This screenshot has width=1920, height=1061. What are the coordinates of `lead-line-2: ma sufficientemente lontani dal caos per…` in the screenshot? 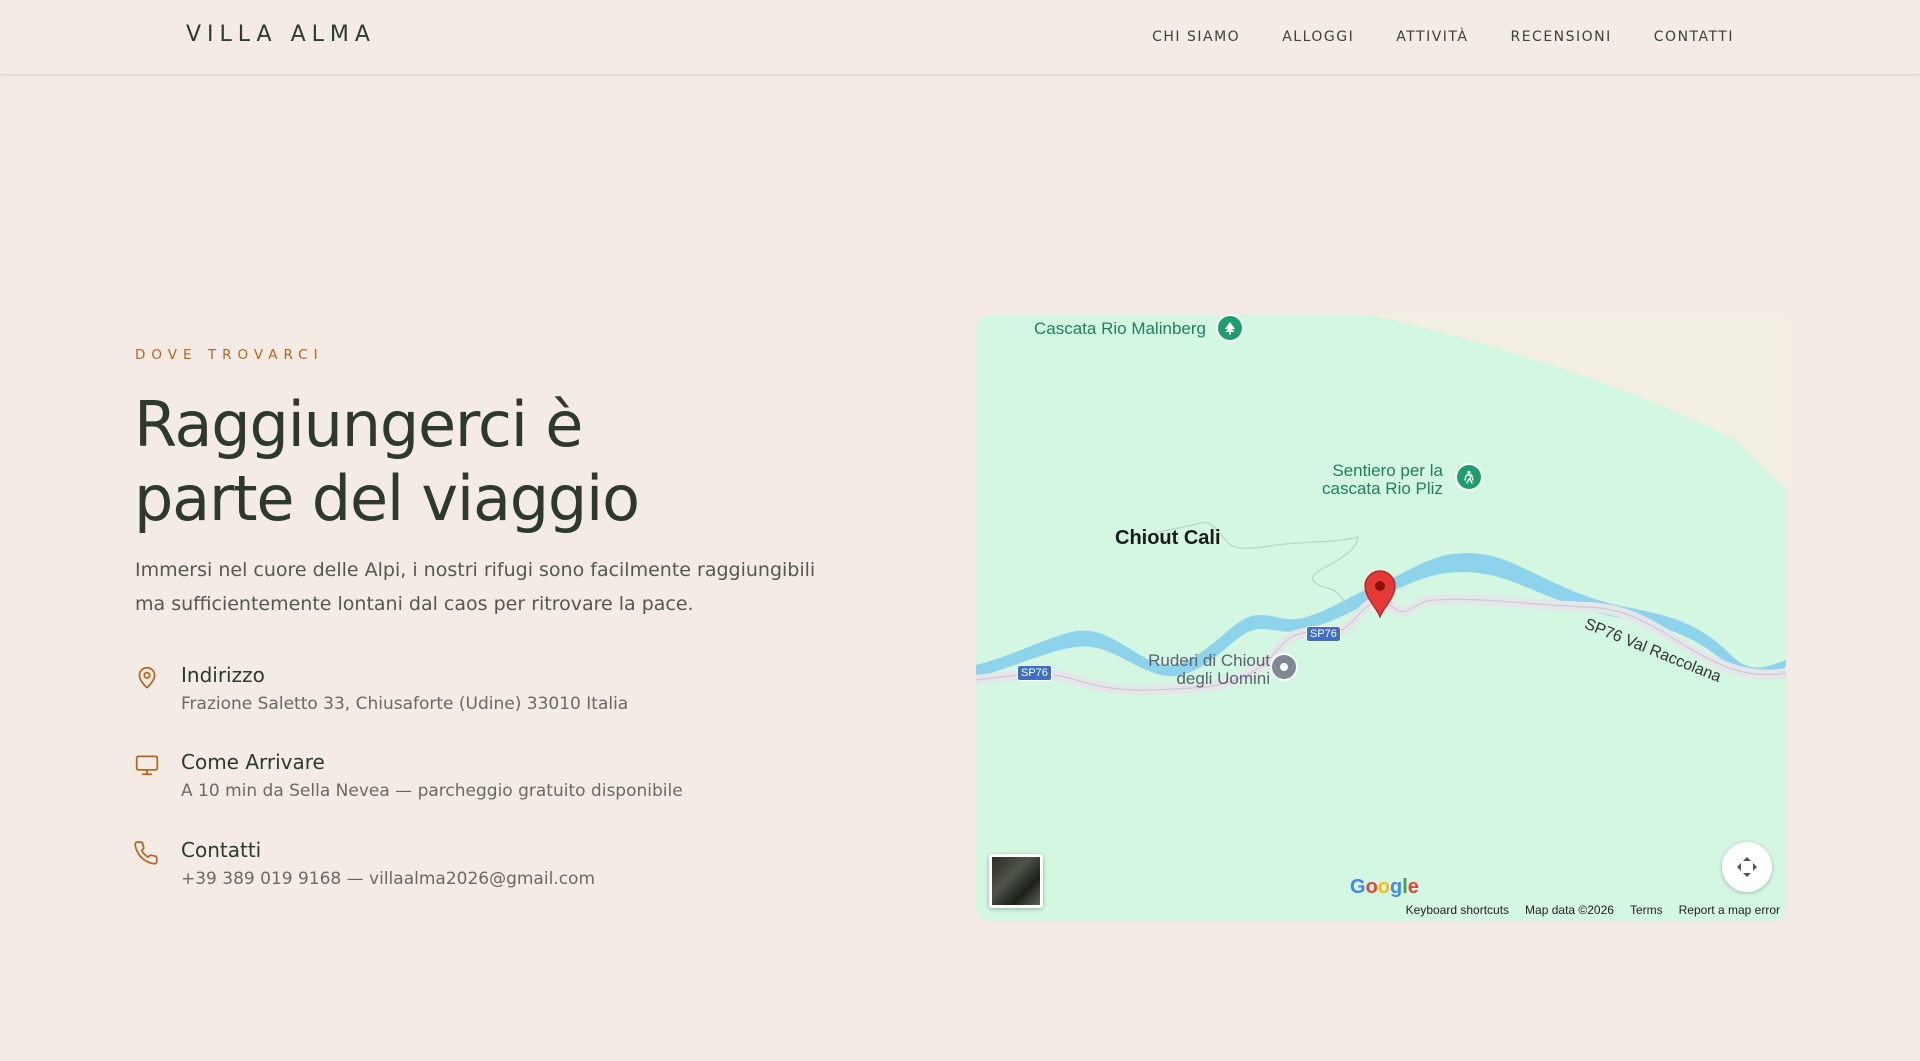 It's located at (414, 604).